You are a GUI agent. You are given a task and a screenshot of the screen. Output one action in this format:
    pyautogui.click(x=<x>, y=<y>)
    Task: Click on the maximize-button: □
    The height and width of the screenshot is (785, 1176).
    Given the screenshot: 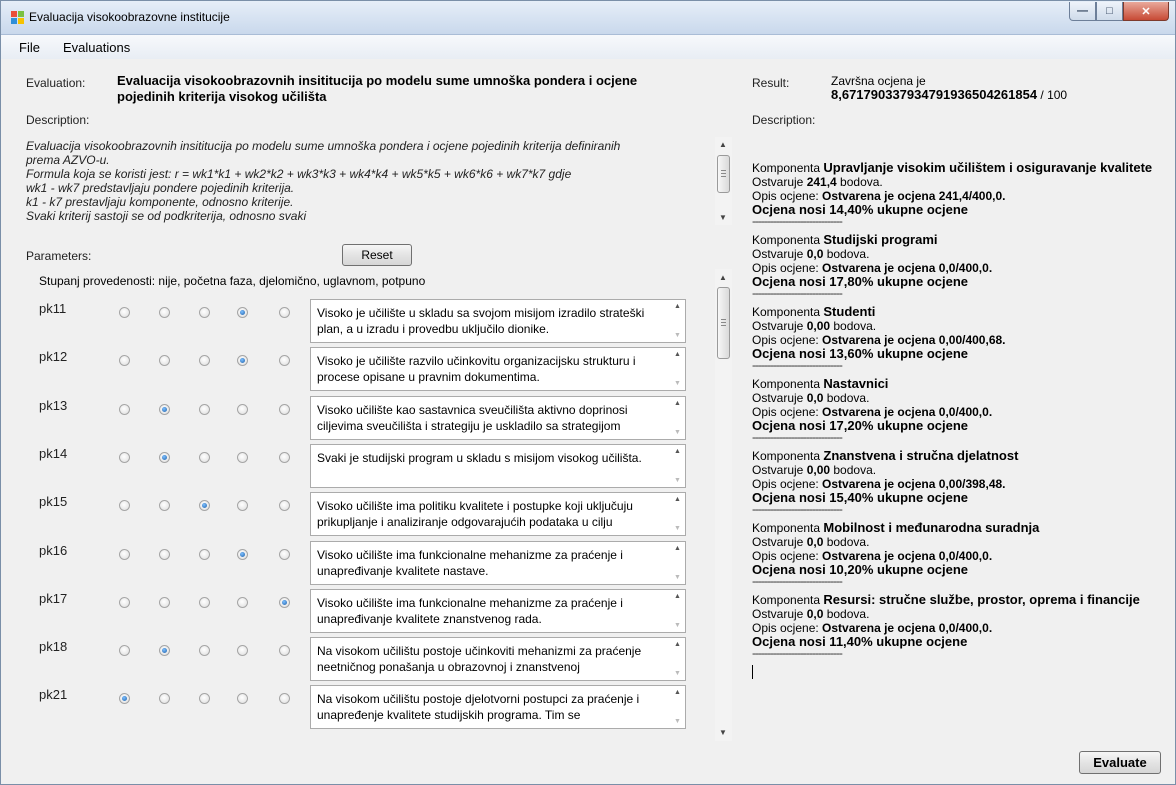 What is the action you would take?
    pyautogui.click(x=1109, y=11)
    